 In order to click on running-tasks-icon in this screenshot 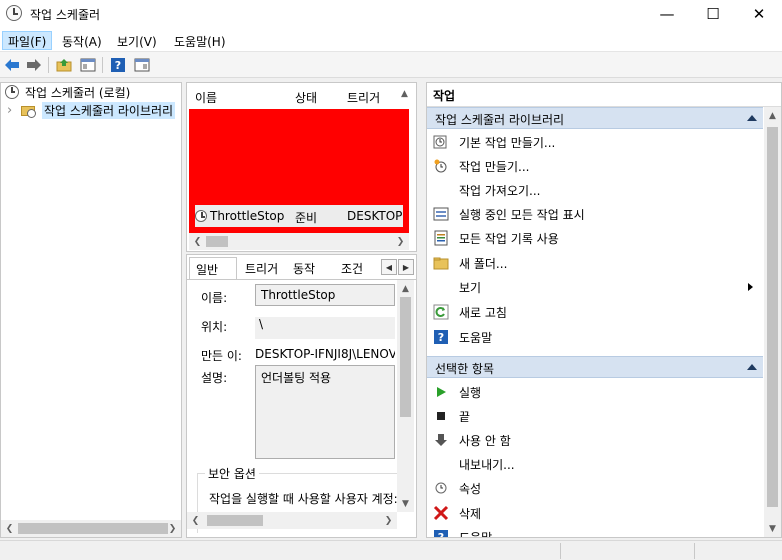, I will do `click(441, 214)`.